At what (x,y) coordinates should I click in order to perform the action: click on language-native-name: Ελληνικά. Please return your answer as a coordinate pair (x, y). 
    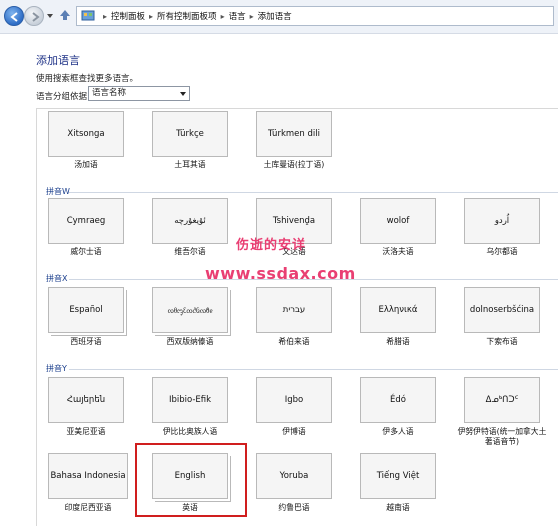
    Looking at the image, I should click on (398, 309).